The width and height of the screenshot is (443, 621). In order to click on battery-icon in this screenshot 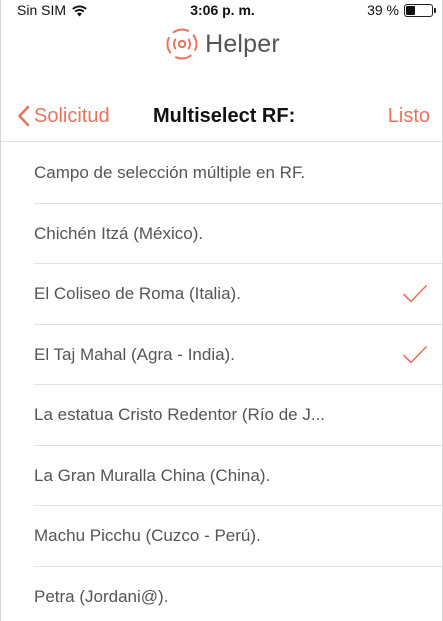, I will do `click(418, 10)`.